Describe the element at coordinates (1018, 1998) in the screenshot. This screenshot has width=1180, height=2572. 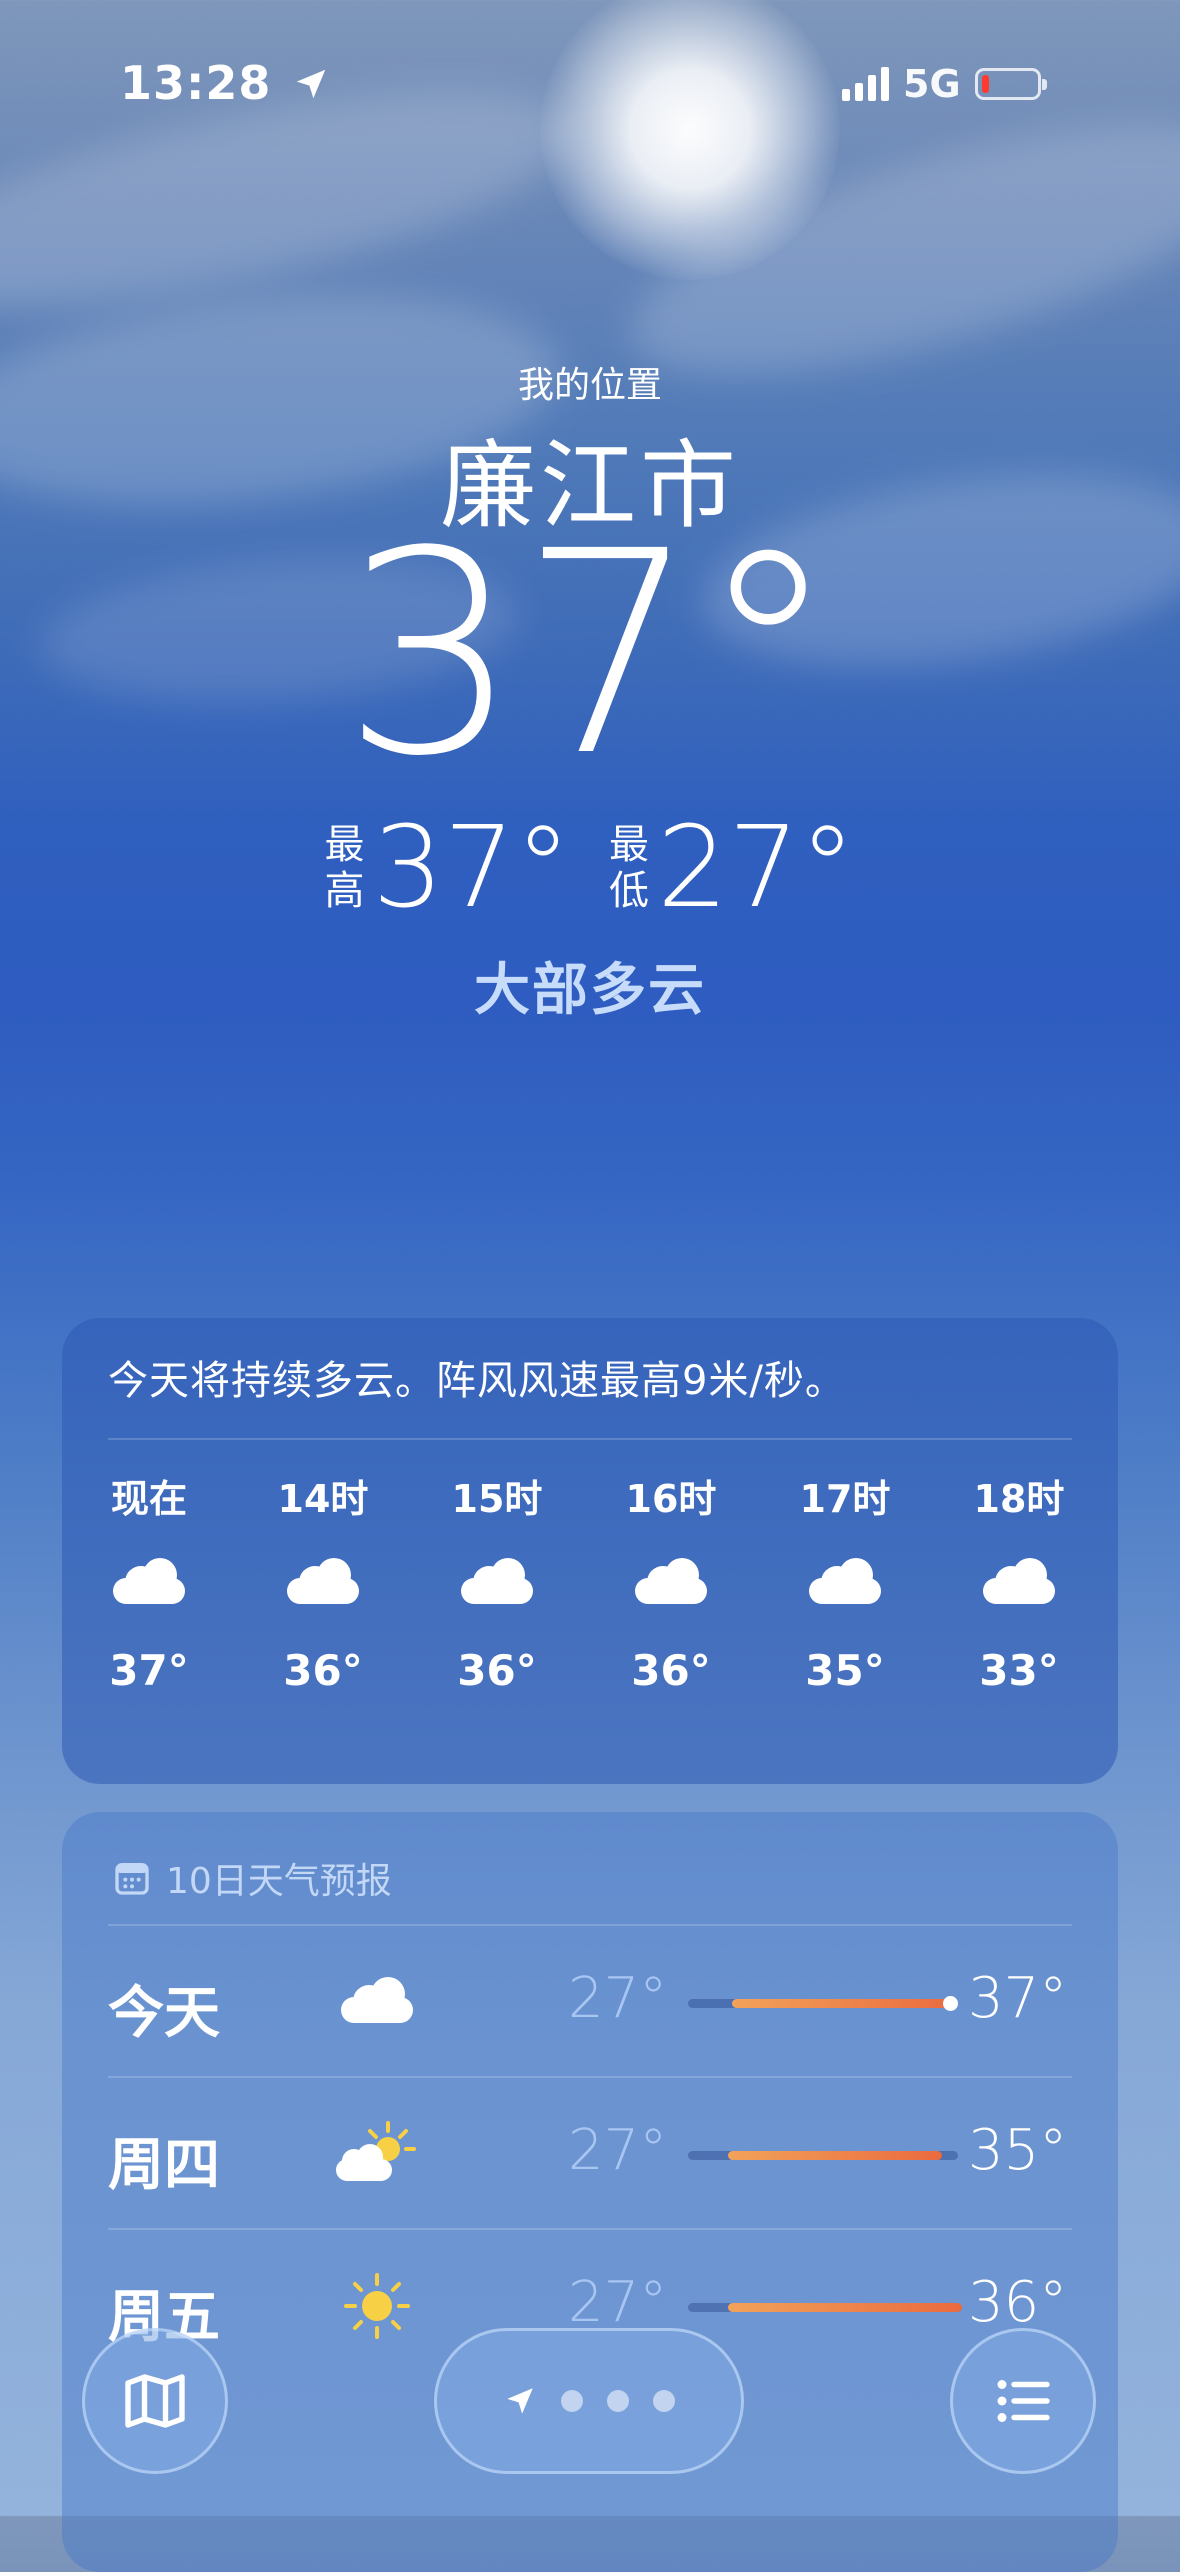
I see `day-high-temp: 37°` at that location.